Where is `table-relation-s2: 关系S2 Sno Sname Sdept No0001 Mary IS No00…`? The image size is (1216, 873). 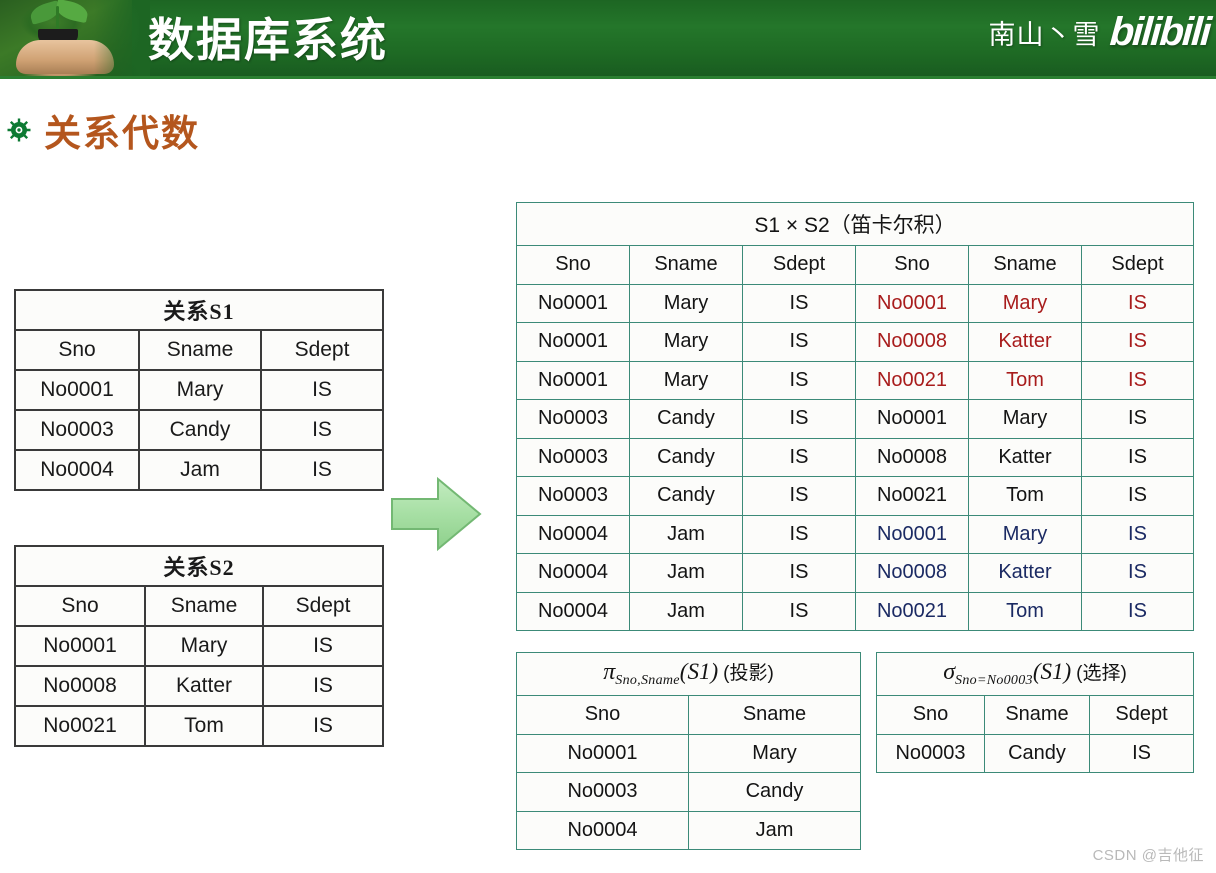 table-relation-s2: 关系S2 Sno Sname Sdept No0001 Mary IS No00… is located at coordinates (199, 646).